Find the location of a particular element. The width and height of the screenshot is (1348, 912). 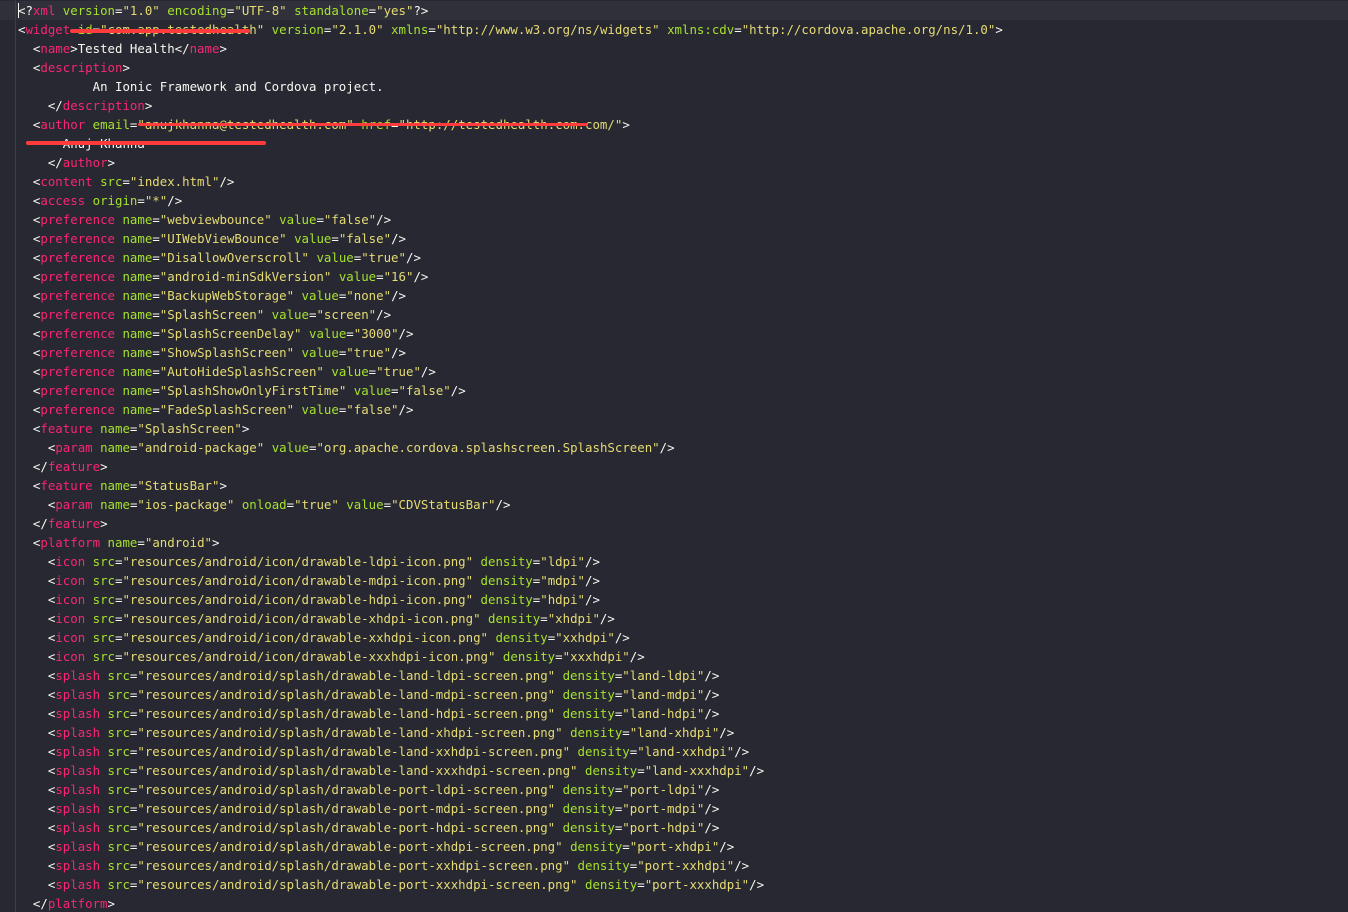

attribute-value: "ios-package" is located at coordinates (186, 504).